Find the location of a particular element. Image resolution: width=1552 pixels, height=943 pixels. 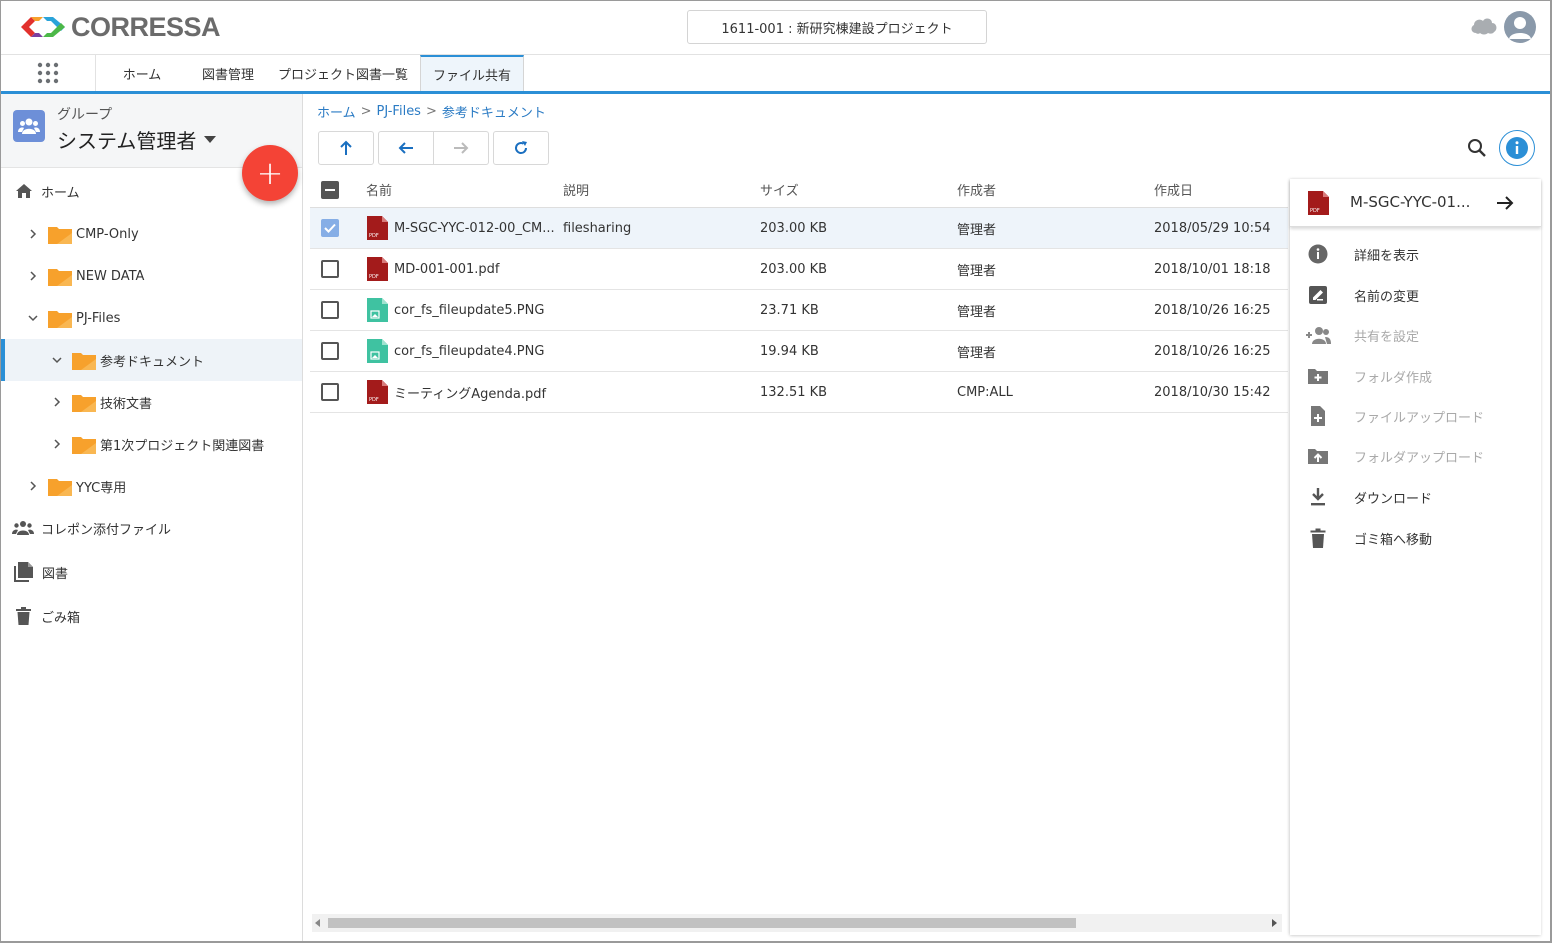

sidebar-item-cmp-only: CMP-Only is located at coordinates (151, 234).